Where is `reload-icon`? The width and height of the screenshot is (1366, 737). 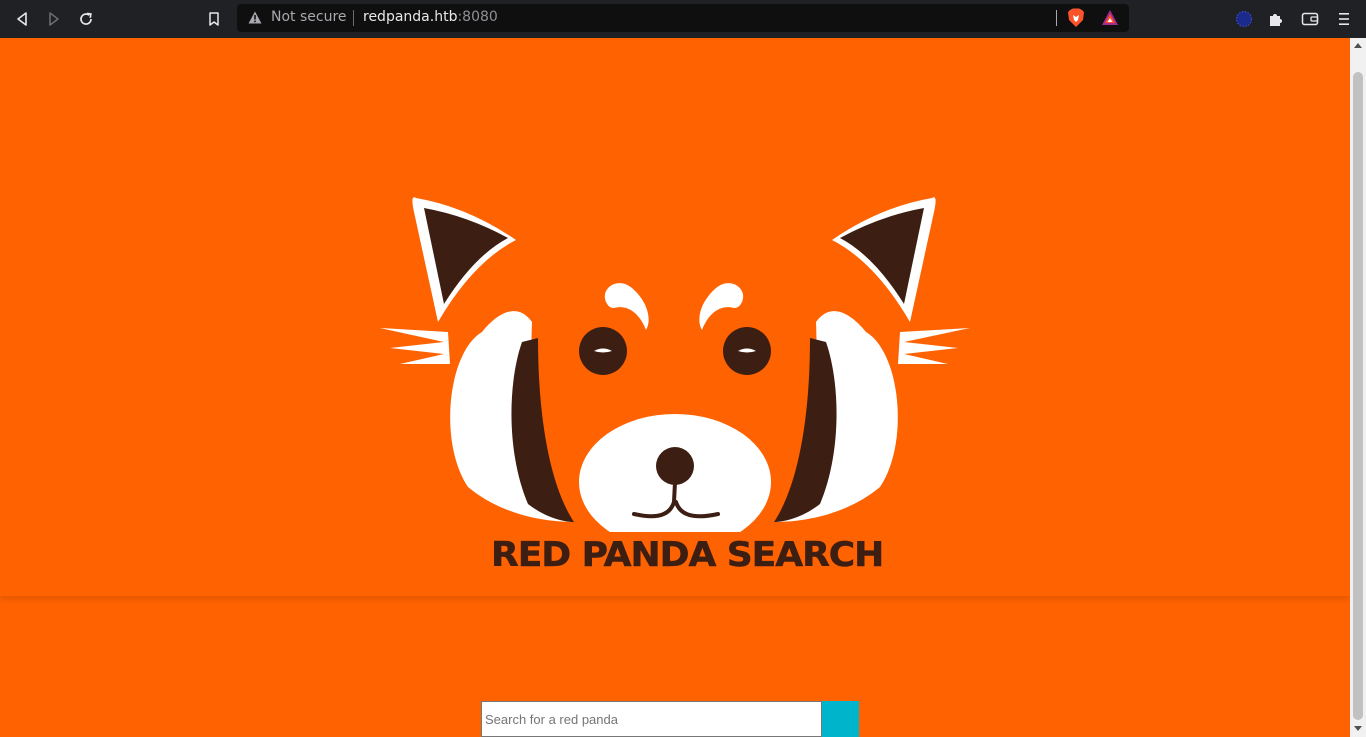 reload-icon is located at coordinates (86, 18).